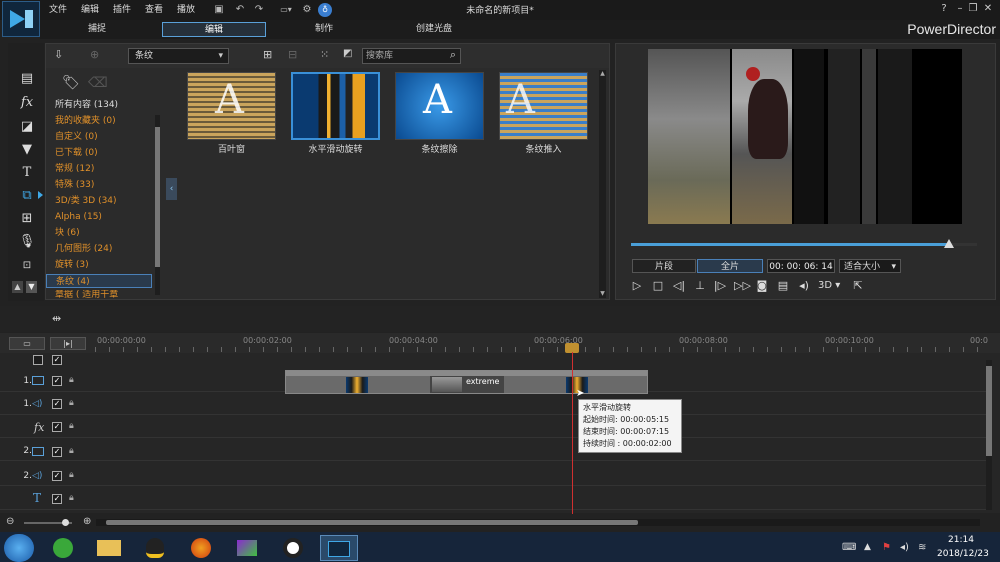  I want to click on category-chapter: 章据 ( 适用干章, so click(86, 295).